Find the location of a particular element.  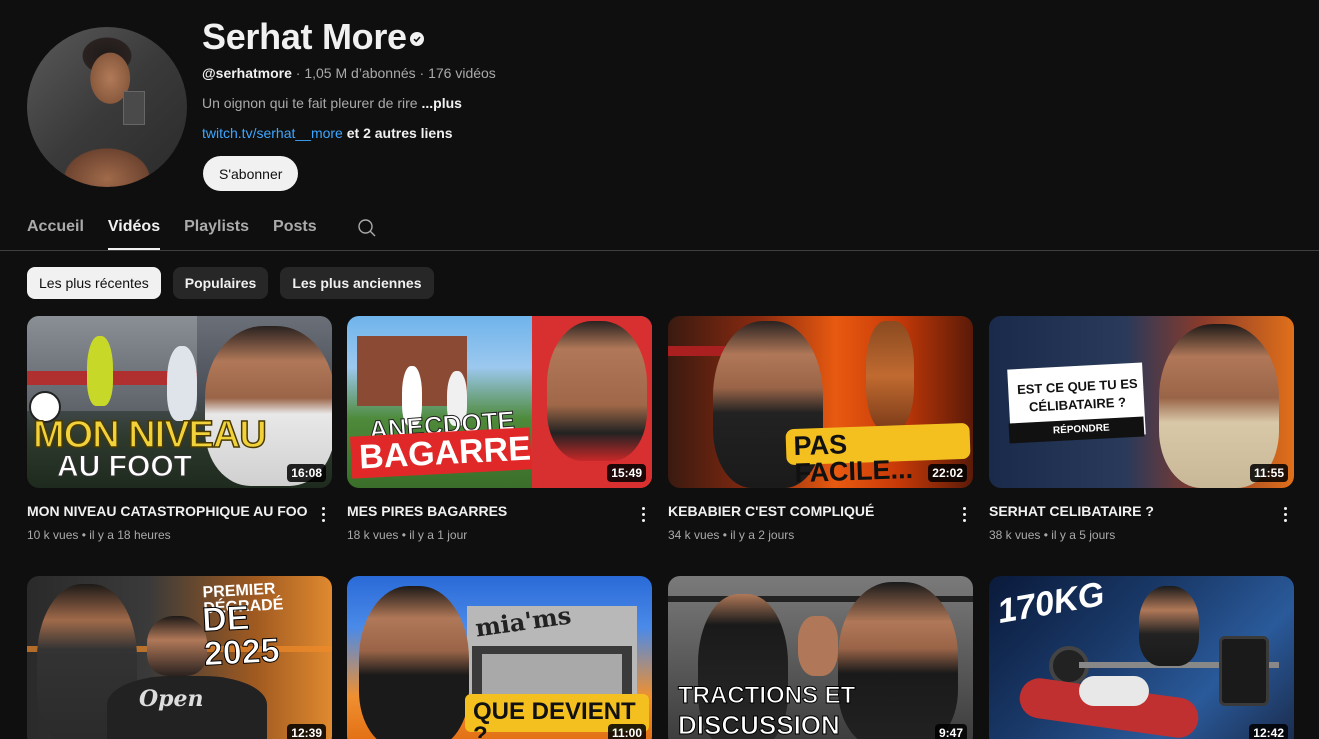

chip-most-recent: Les plus récentes is located at coordinates (94, 283).